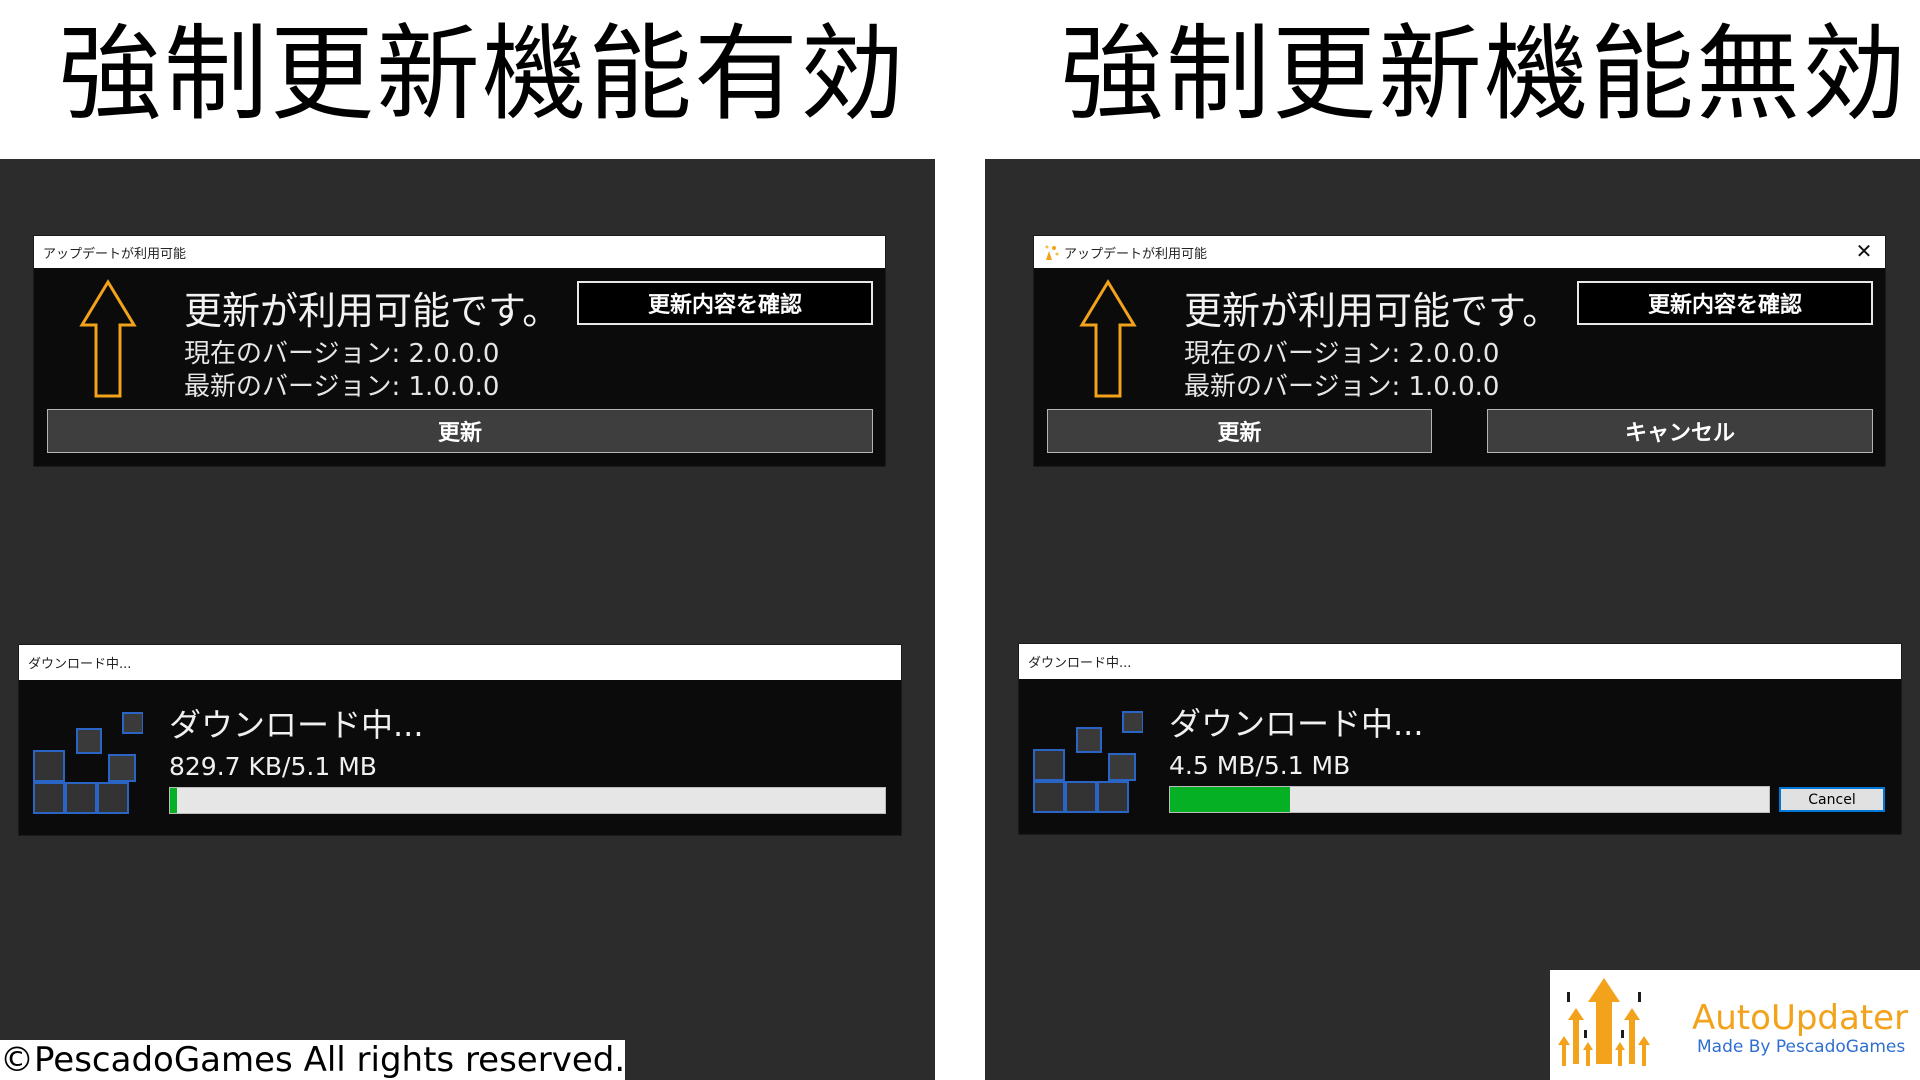 This screenshot has width=1920, height=1080. I want to click on logo-byline: Made By PescadoGames, so click(1801, 1047).